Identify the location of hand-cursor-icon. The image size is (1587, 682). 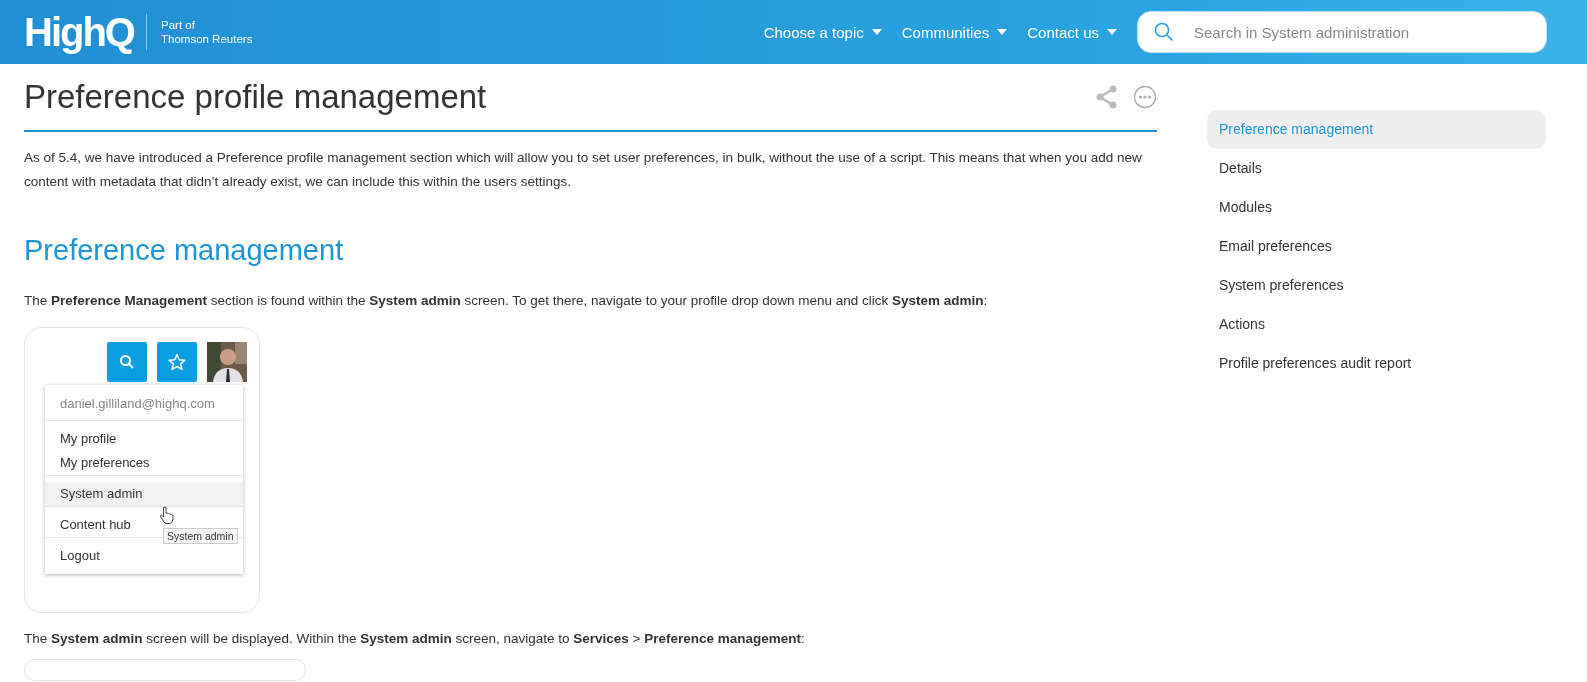
(167, 515).